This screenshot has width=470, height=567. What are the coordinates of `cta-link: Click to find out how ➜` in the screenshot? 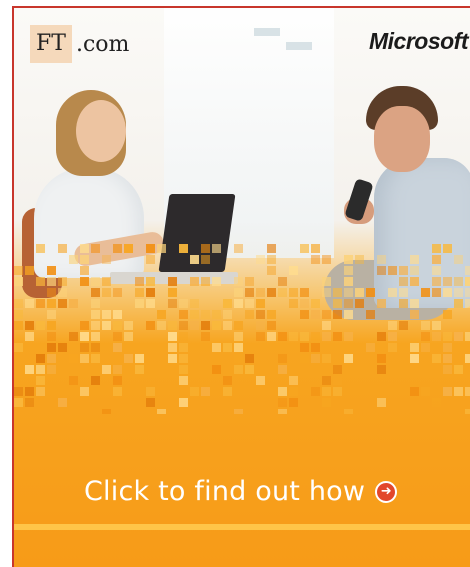 It's located at (241, 491).